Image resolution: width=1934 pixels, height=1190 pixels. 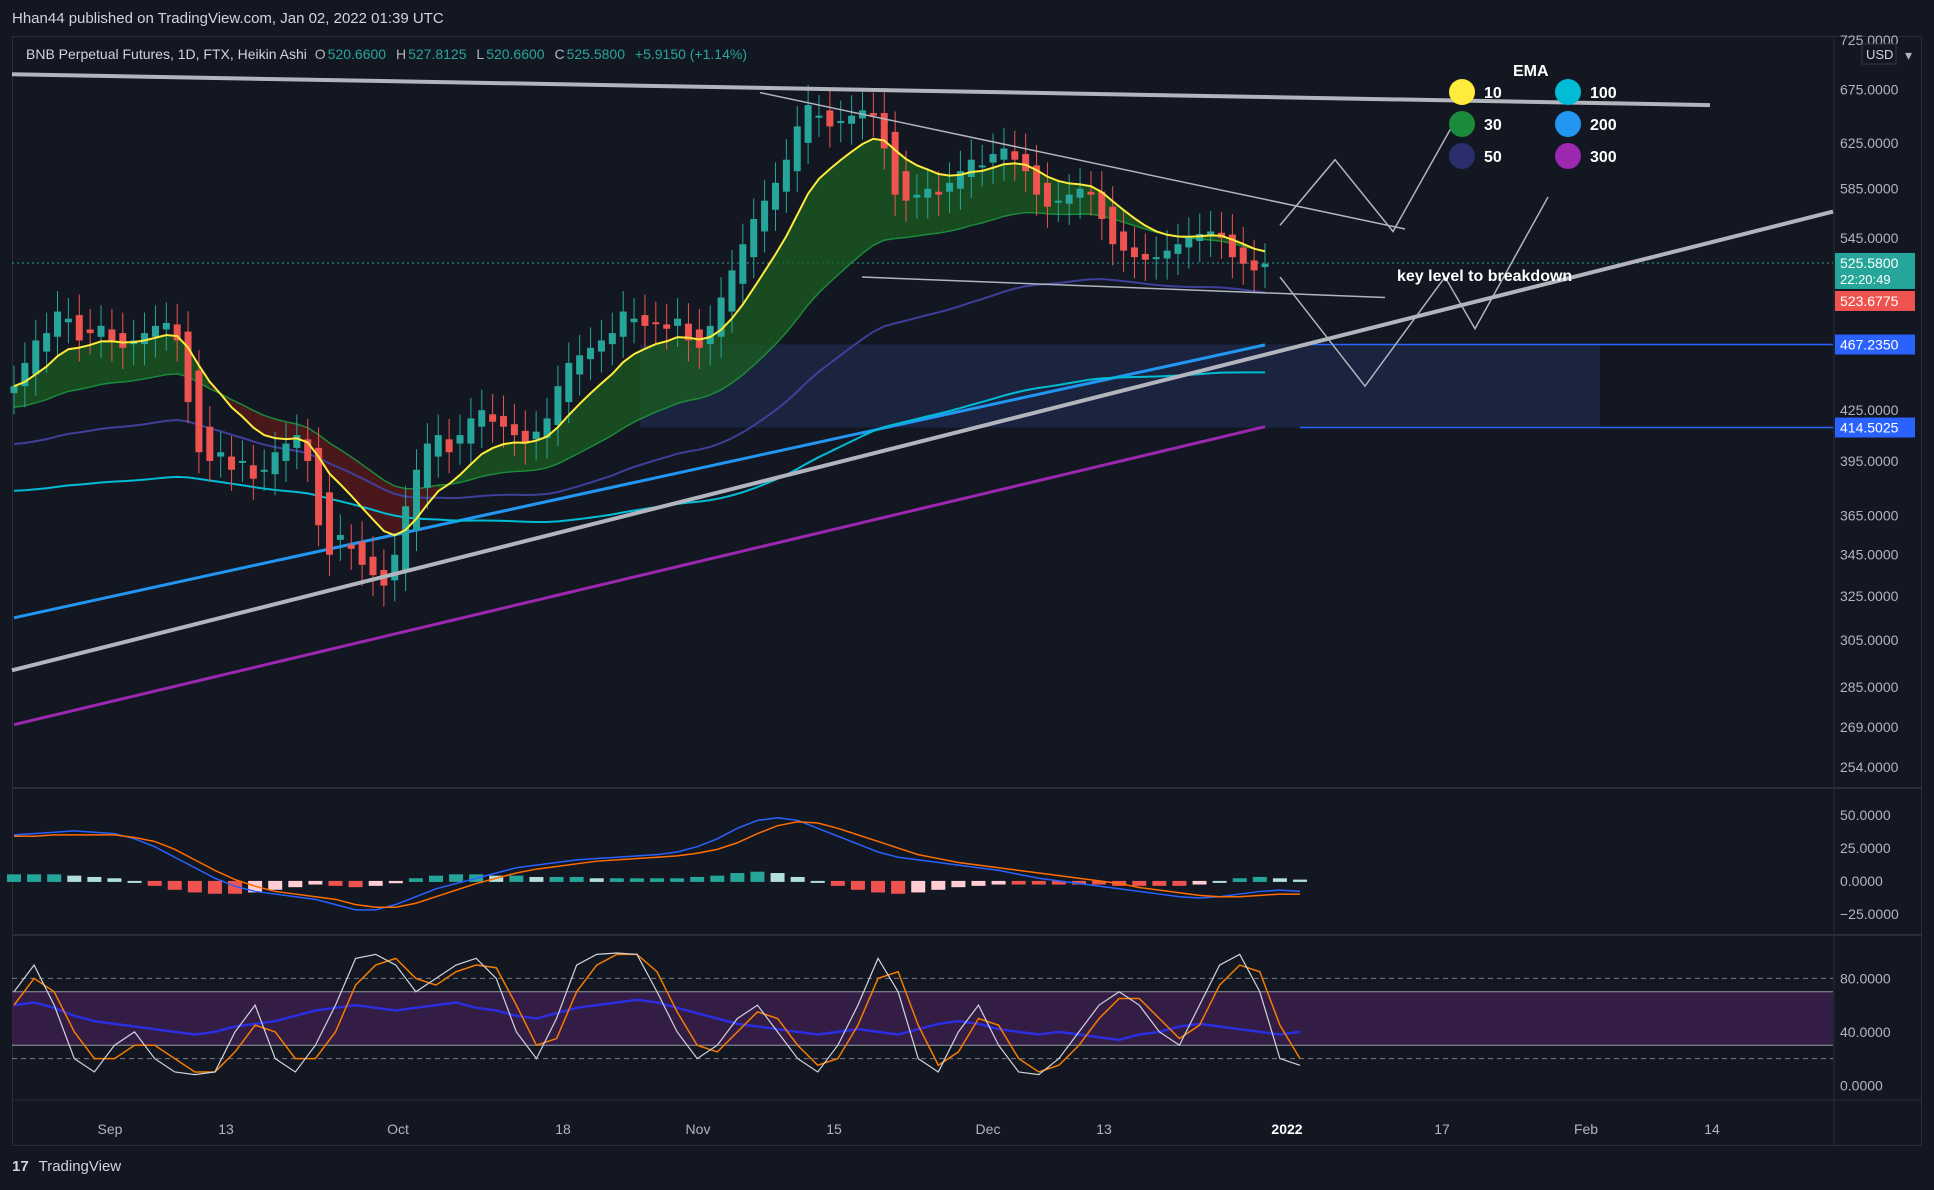 I want to click on price-tick-label: 585.0000, so click(x=1869, y=189).